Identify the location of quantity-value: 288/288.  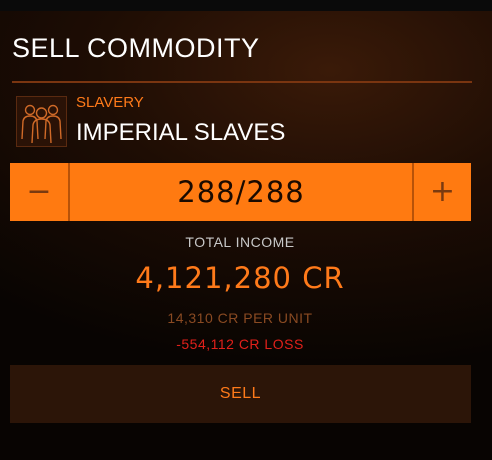
(241, 192).